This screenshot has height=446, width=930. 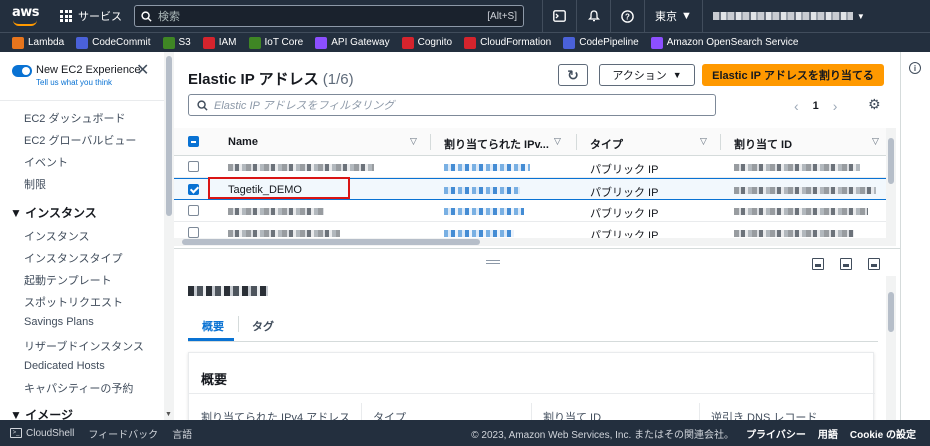 I want to click on page-number: 1, so click(x=816, y=106).